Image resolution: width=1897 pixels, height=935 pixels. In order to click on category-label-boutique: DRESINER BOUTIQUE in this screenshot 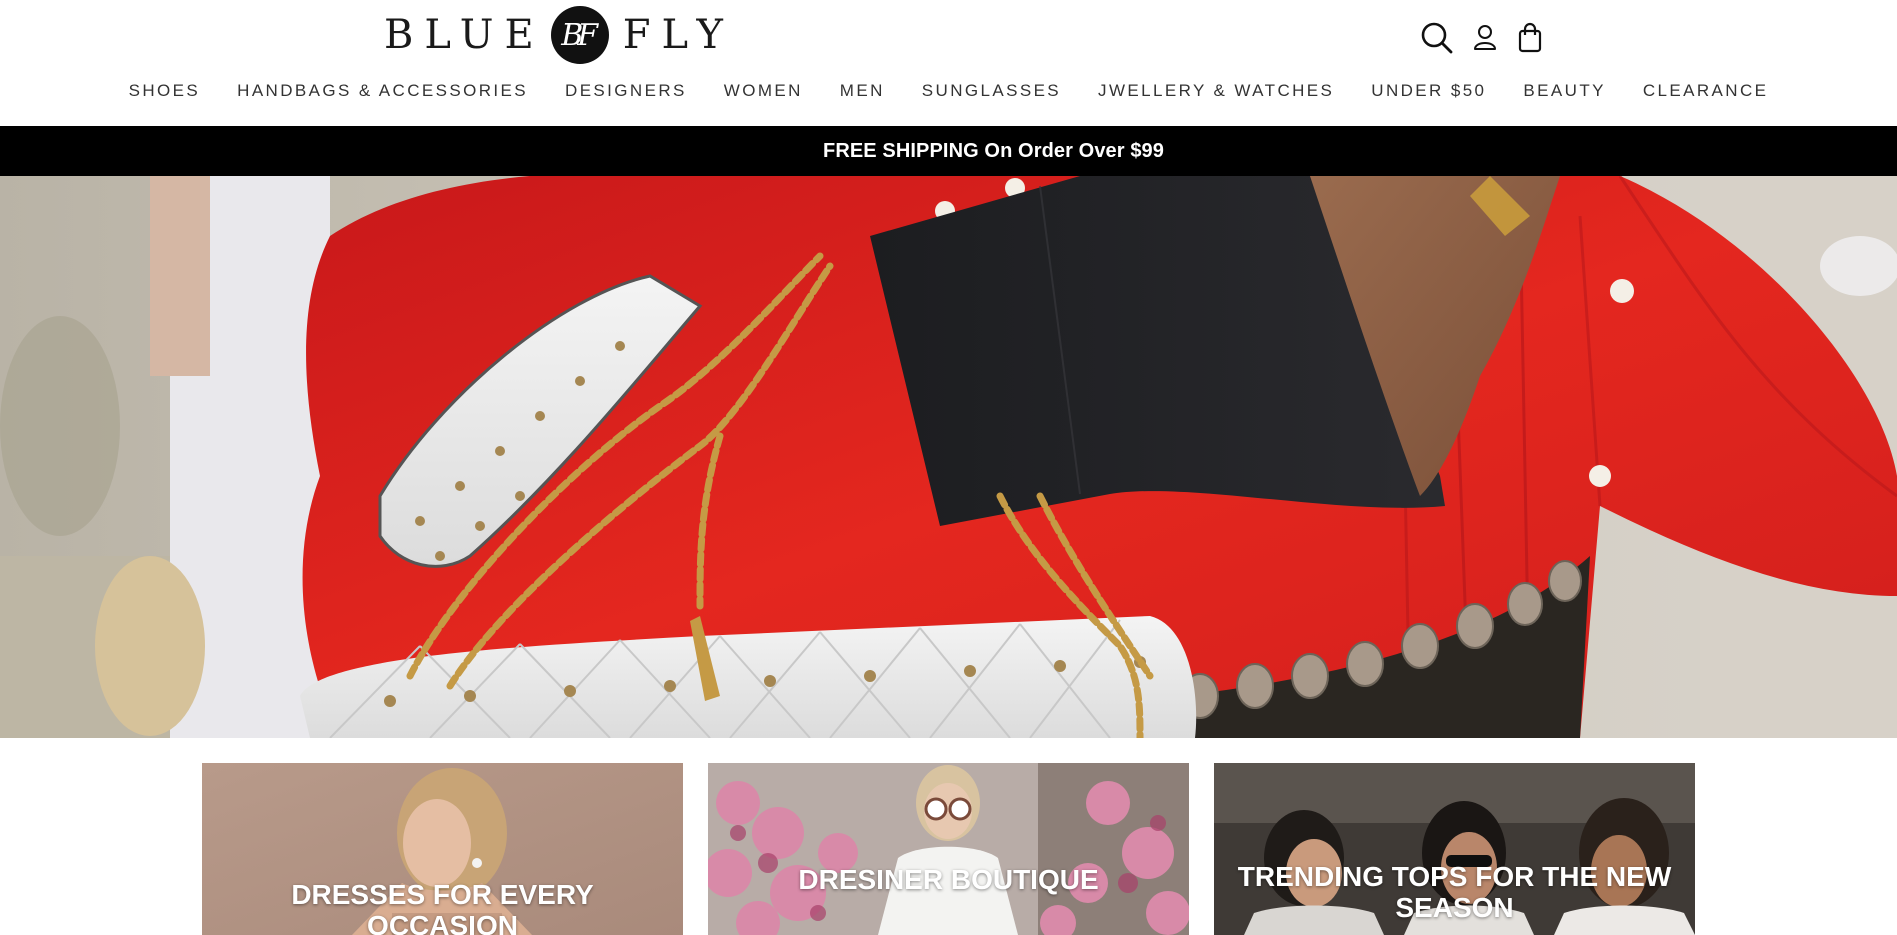, I will do `click(948, 879)`.